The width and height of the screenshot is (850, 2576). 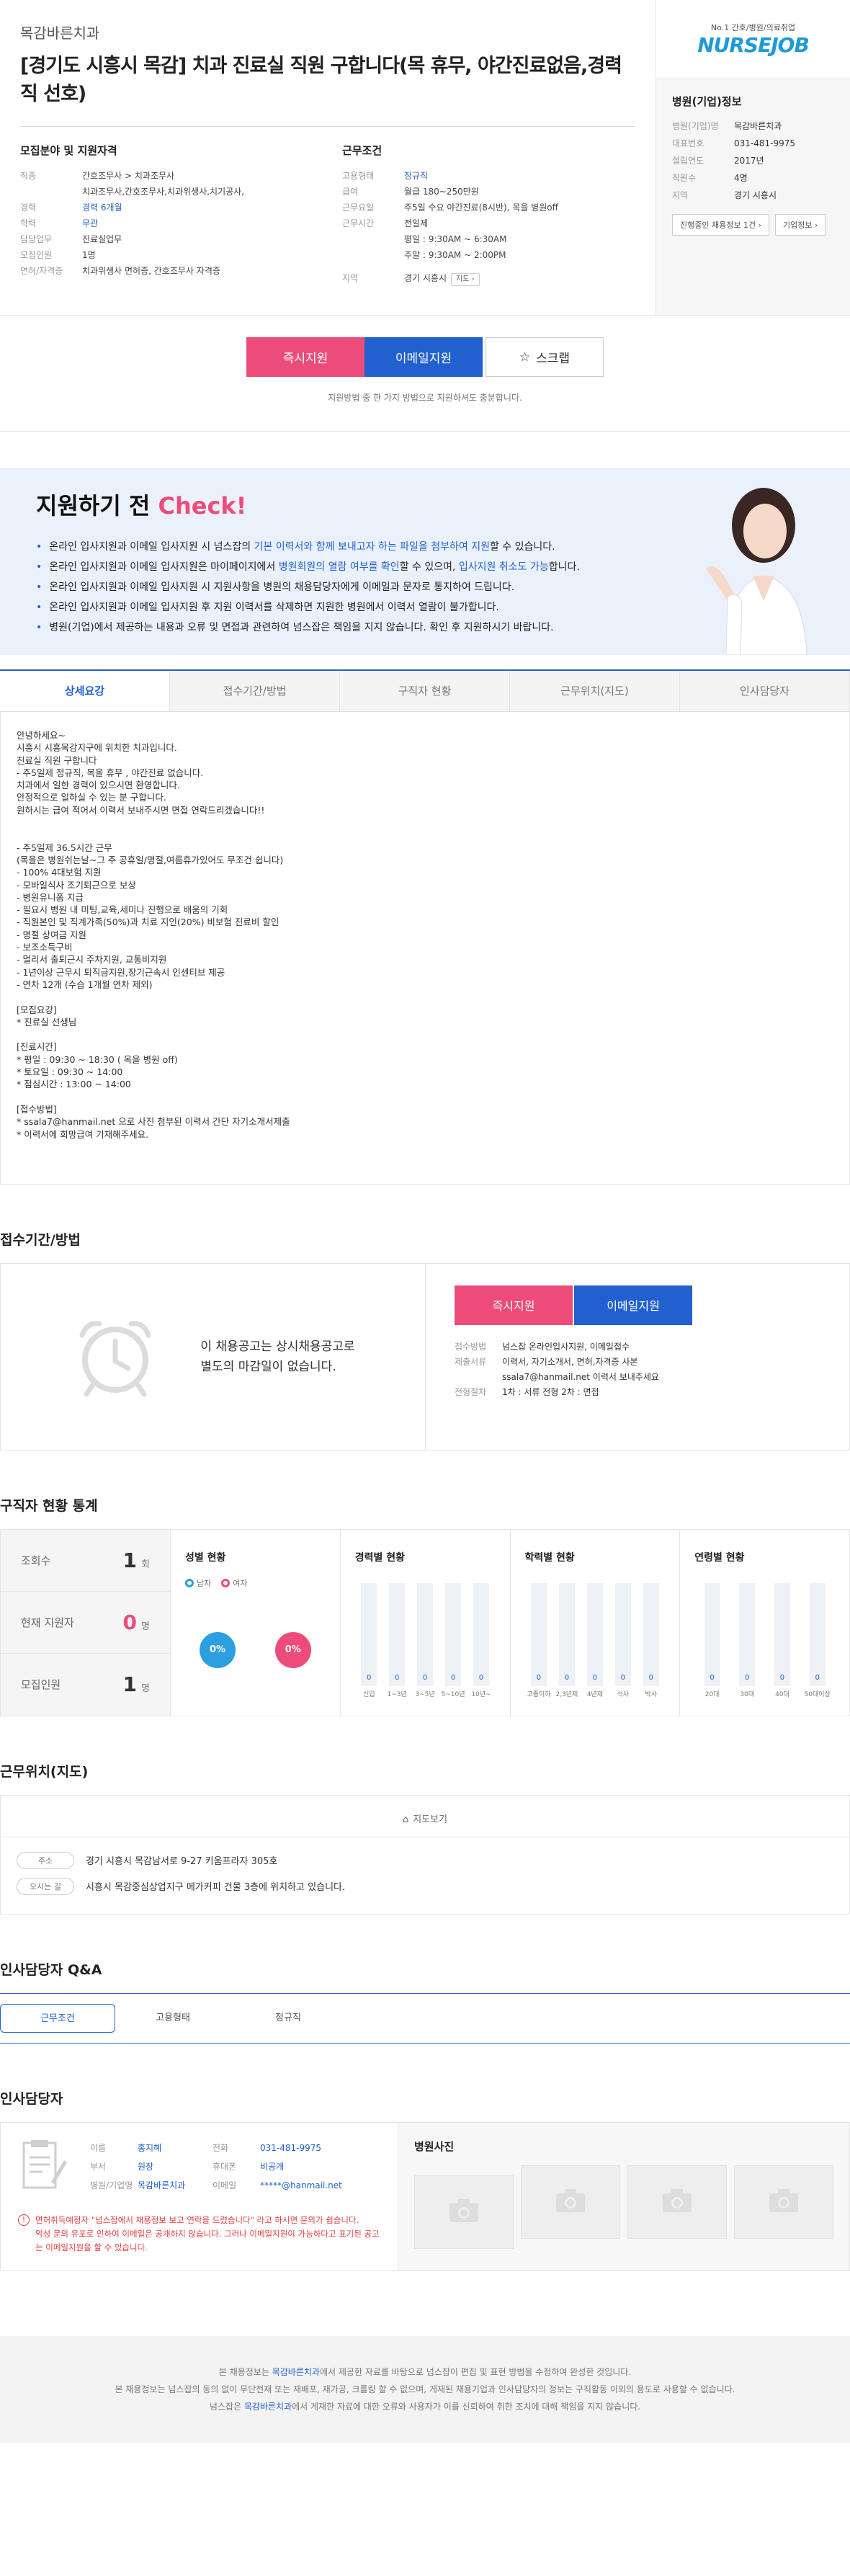 I want to click on deadline-value: ssala7@hanmail.net 이력서 보내주세요, so click(x=580, y=1376).